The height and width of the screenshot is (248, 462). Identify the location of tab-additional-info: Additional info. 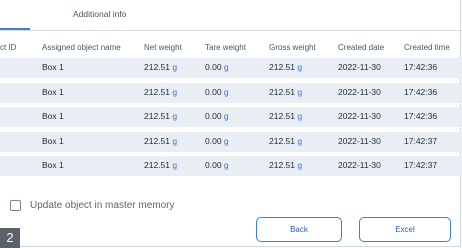
(99, 14).